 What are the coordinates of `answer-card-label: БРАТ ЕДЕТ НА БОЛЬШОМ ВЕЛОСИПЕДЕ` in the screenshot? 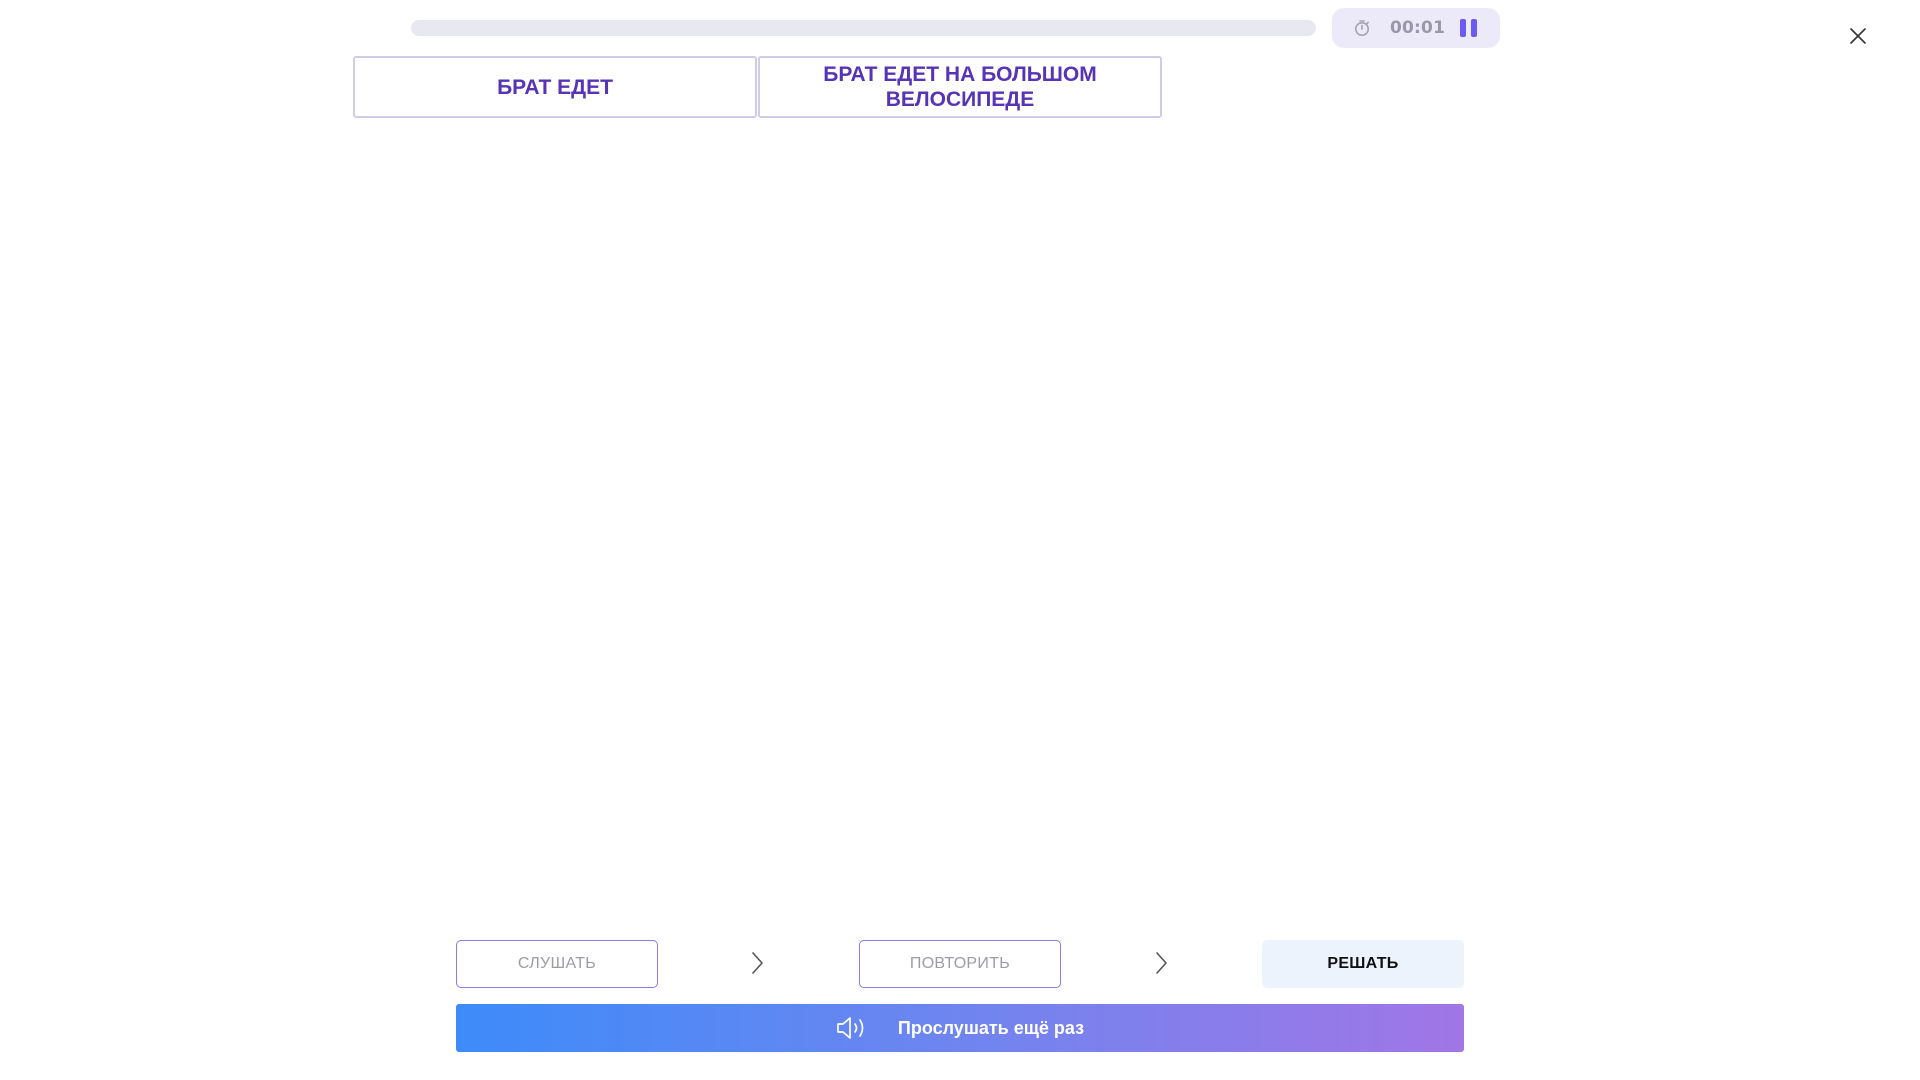 It's located at (960, 87).